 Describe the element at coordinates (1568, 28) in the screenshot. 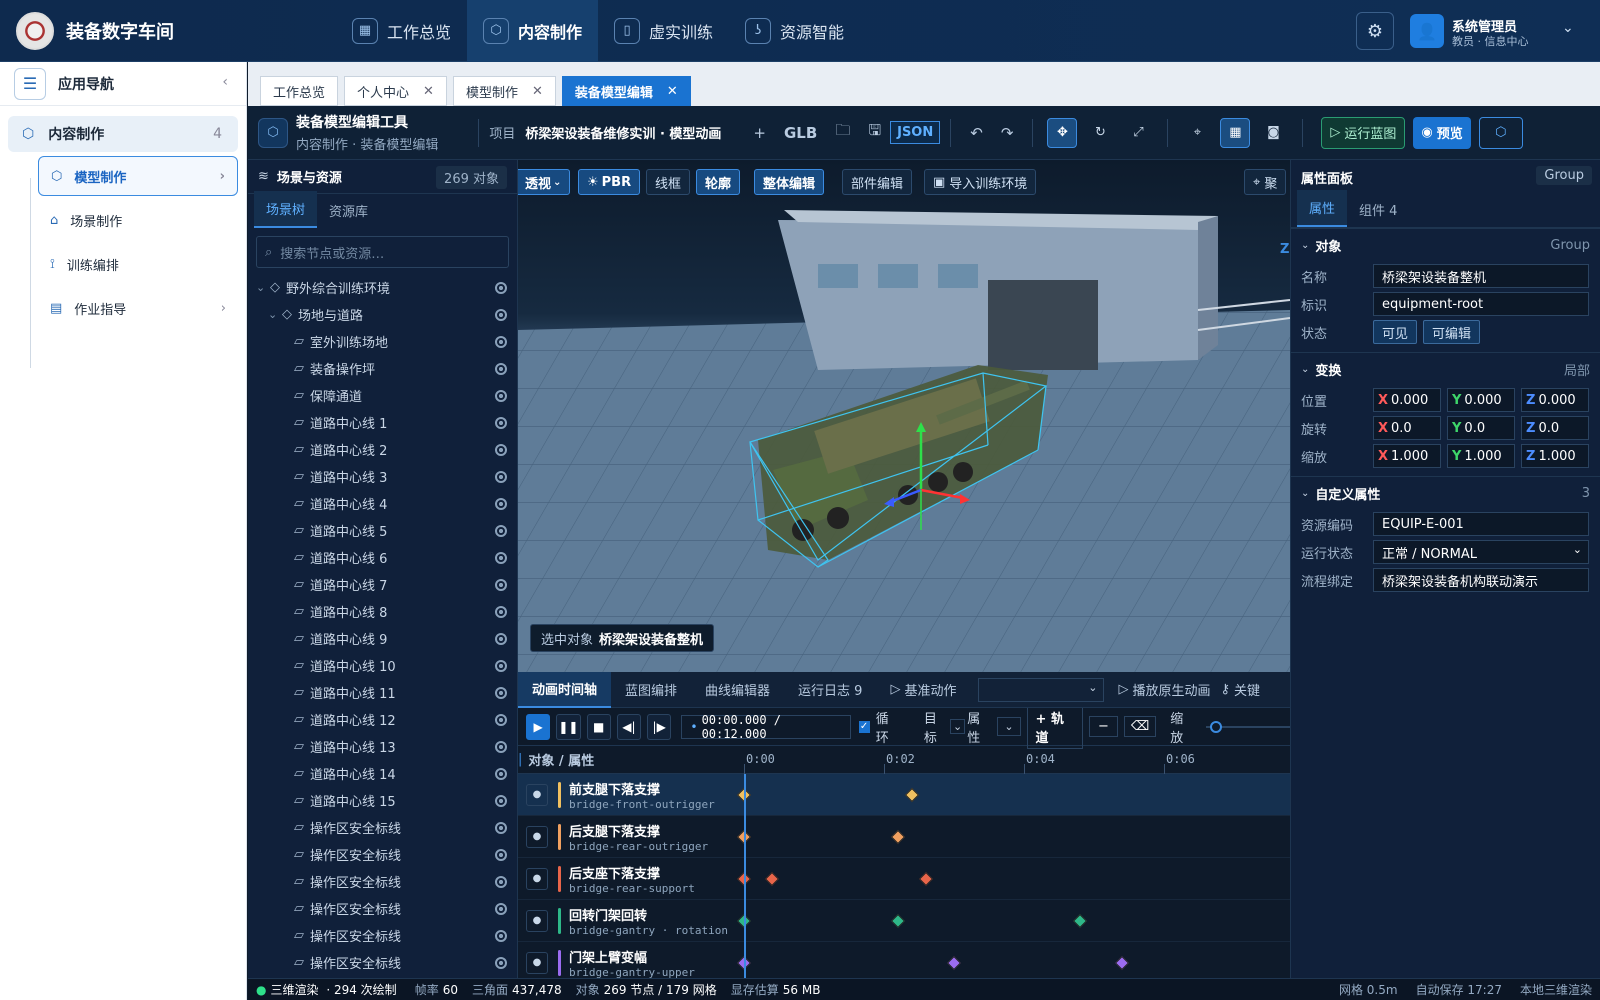

I see `user-menu-chevron-down-icon: ⌄` at that location.